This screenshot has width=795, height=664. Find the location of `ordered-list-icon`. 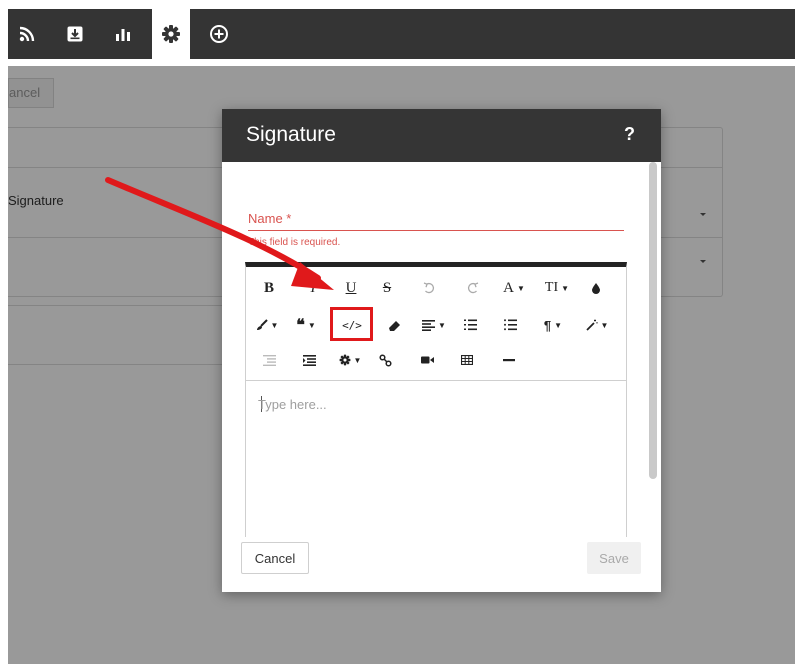

ordered-list-icon is located at coordinates (470, 325).